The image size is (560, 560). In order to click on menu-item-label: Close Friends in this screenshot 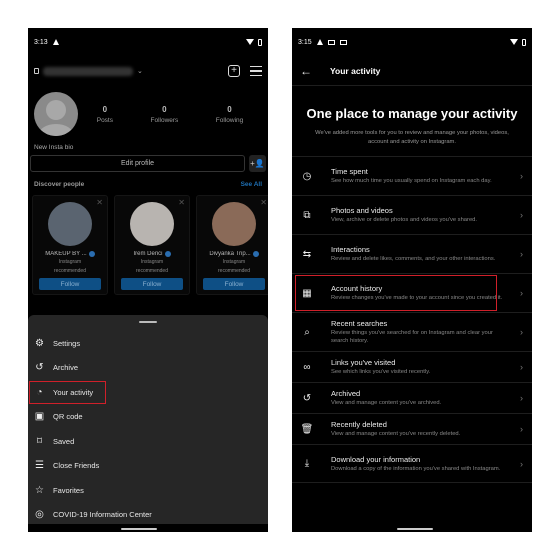, I will do `click(76, 466)`.